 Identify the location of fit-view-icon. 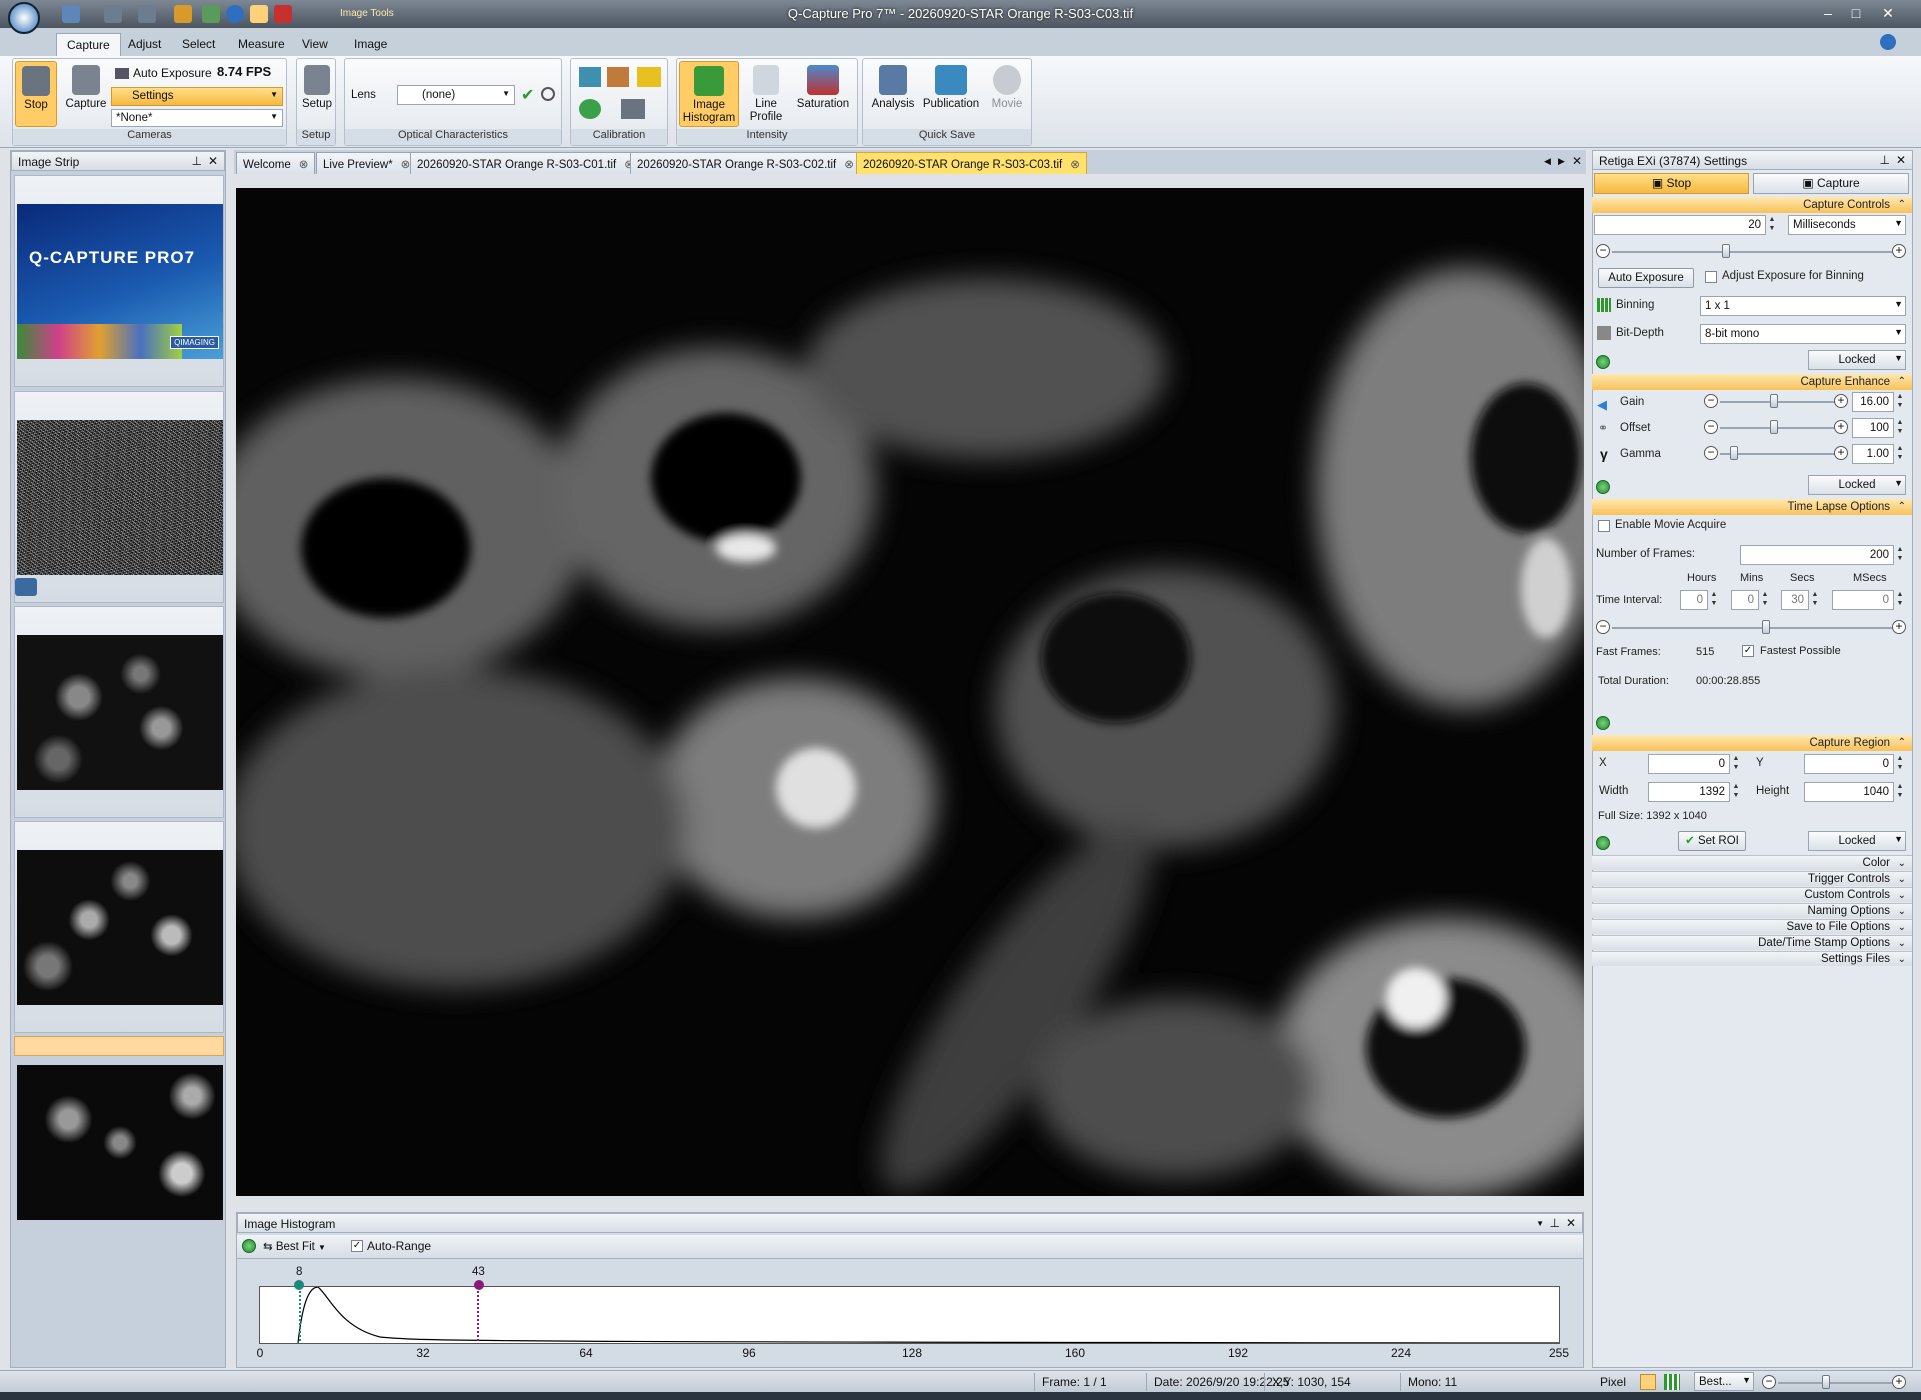
(1648, 1382).